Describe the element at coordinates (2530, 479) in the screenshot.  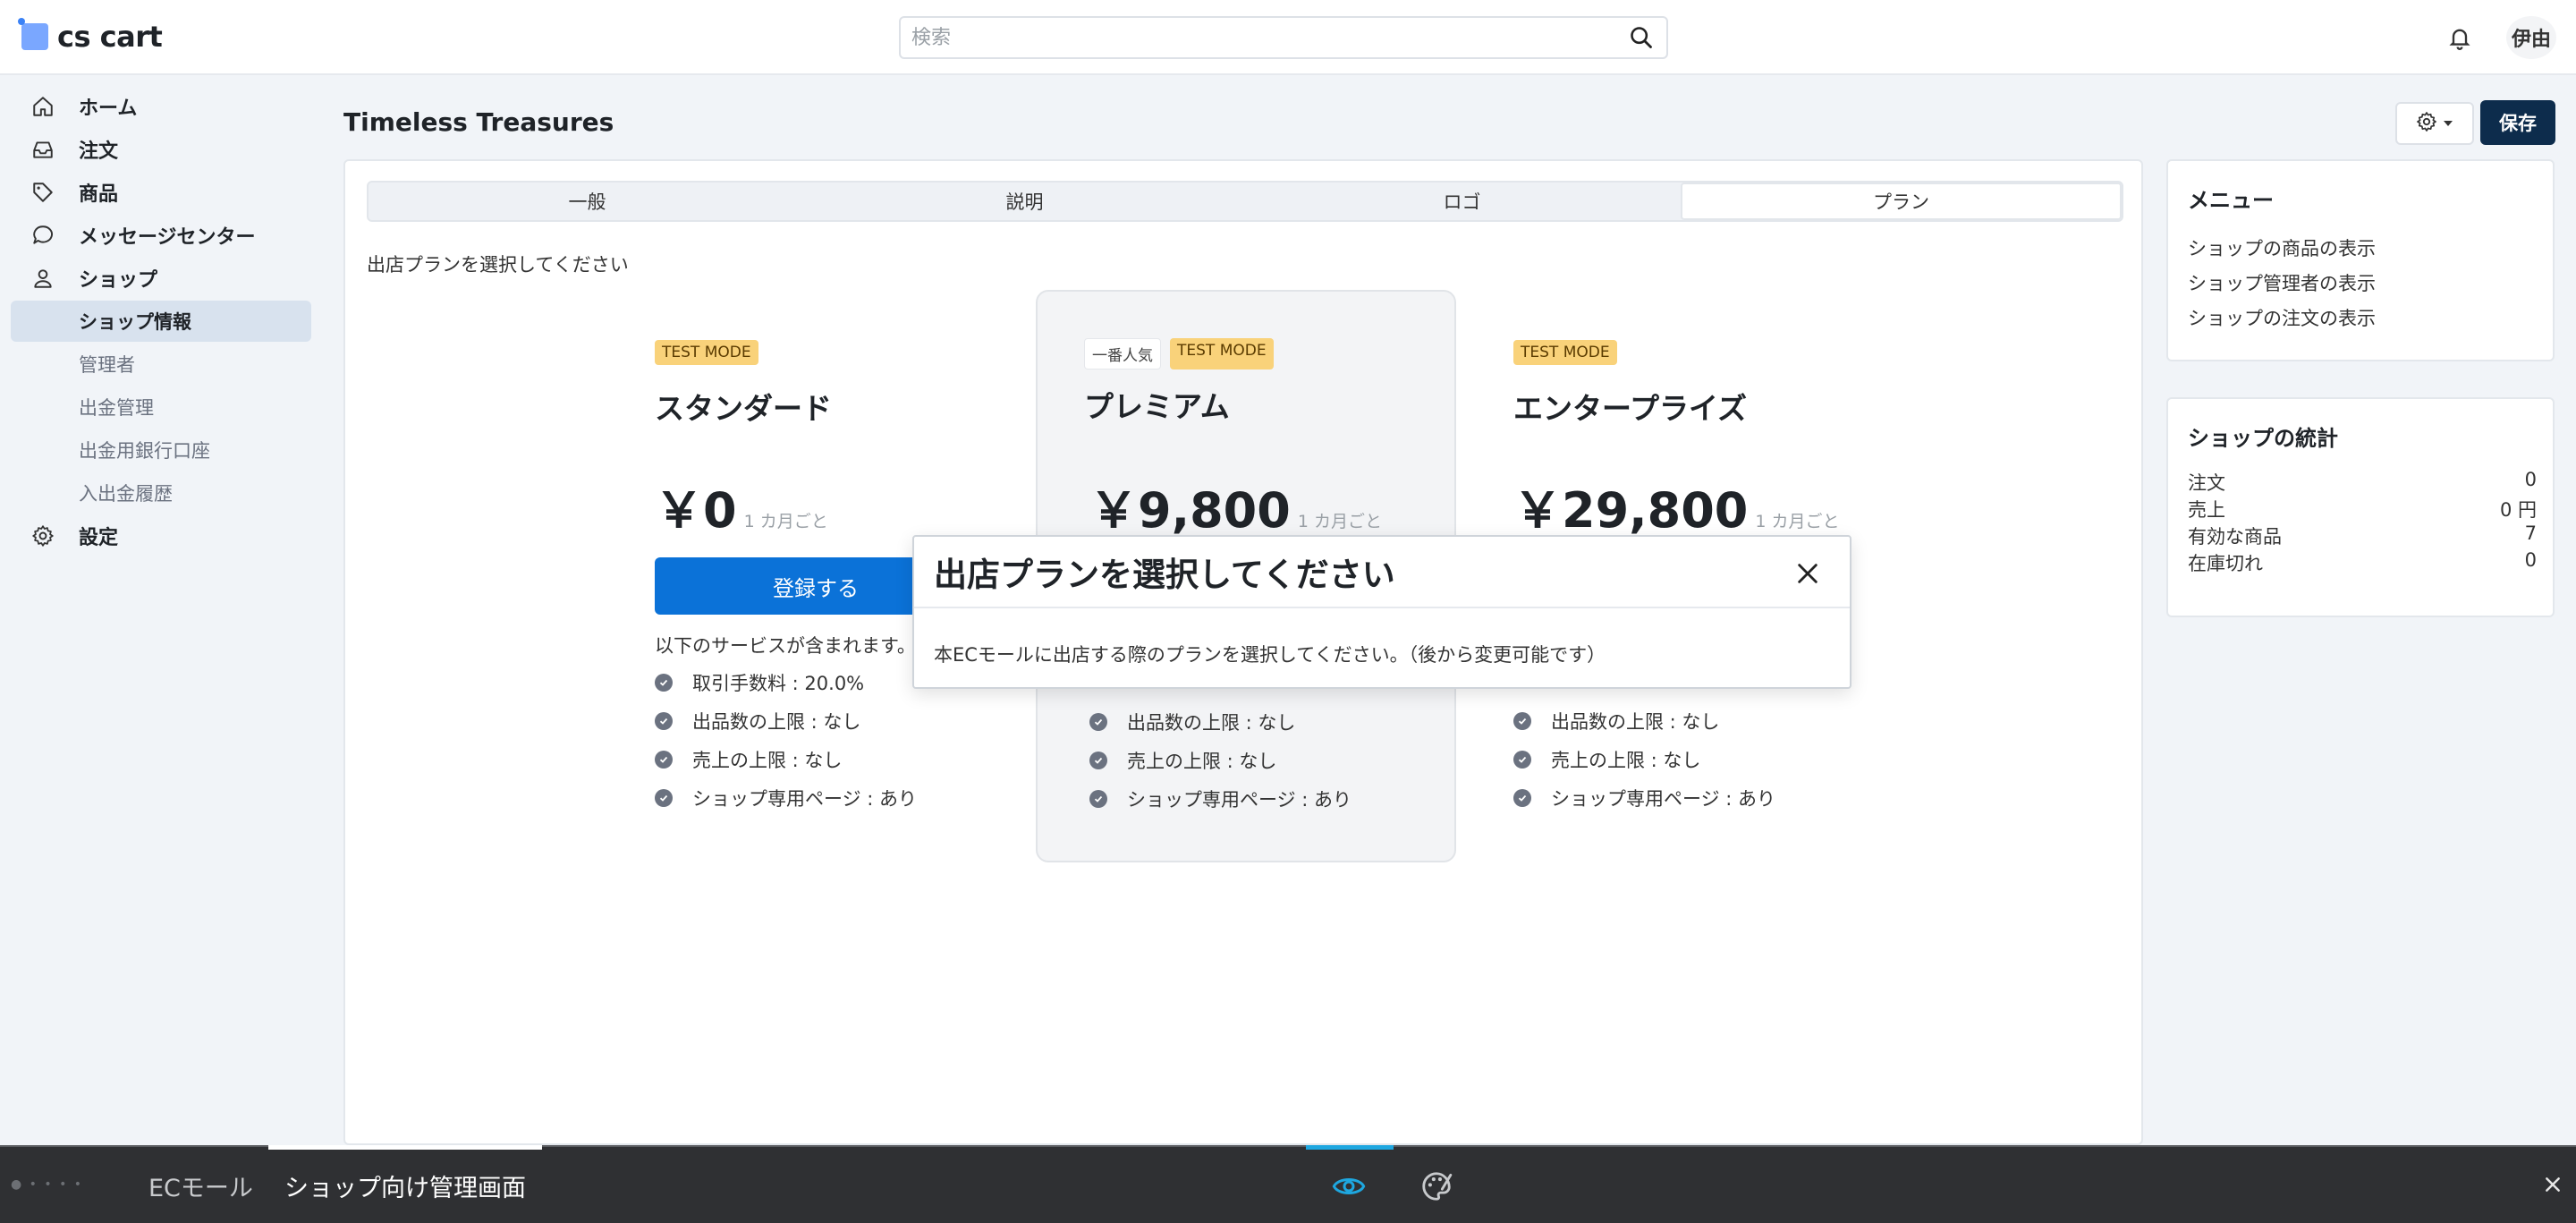
I see `stat-value: 0` at that location.